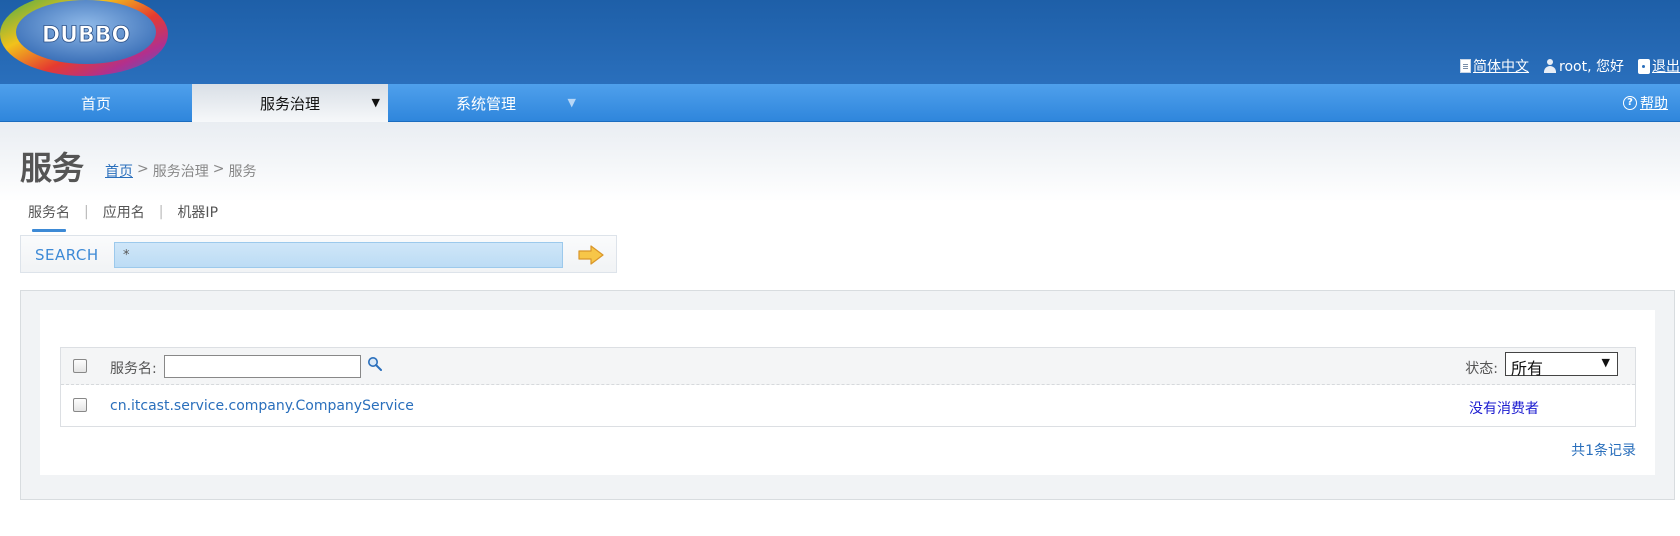 This screenshot has width=1680, height=536. Describe the element at coordinates (486, 103) in the screenshot. I see `nav-item-system-management: 系统管理 ▼` at that location.